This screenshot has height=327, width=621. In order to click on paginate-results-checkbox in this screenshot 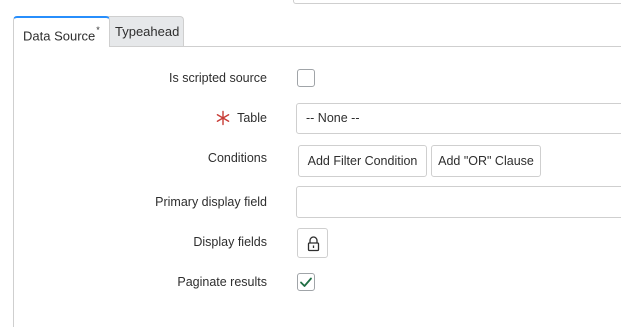, I will do `click(306, 282)`.